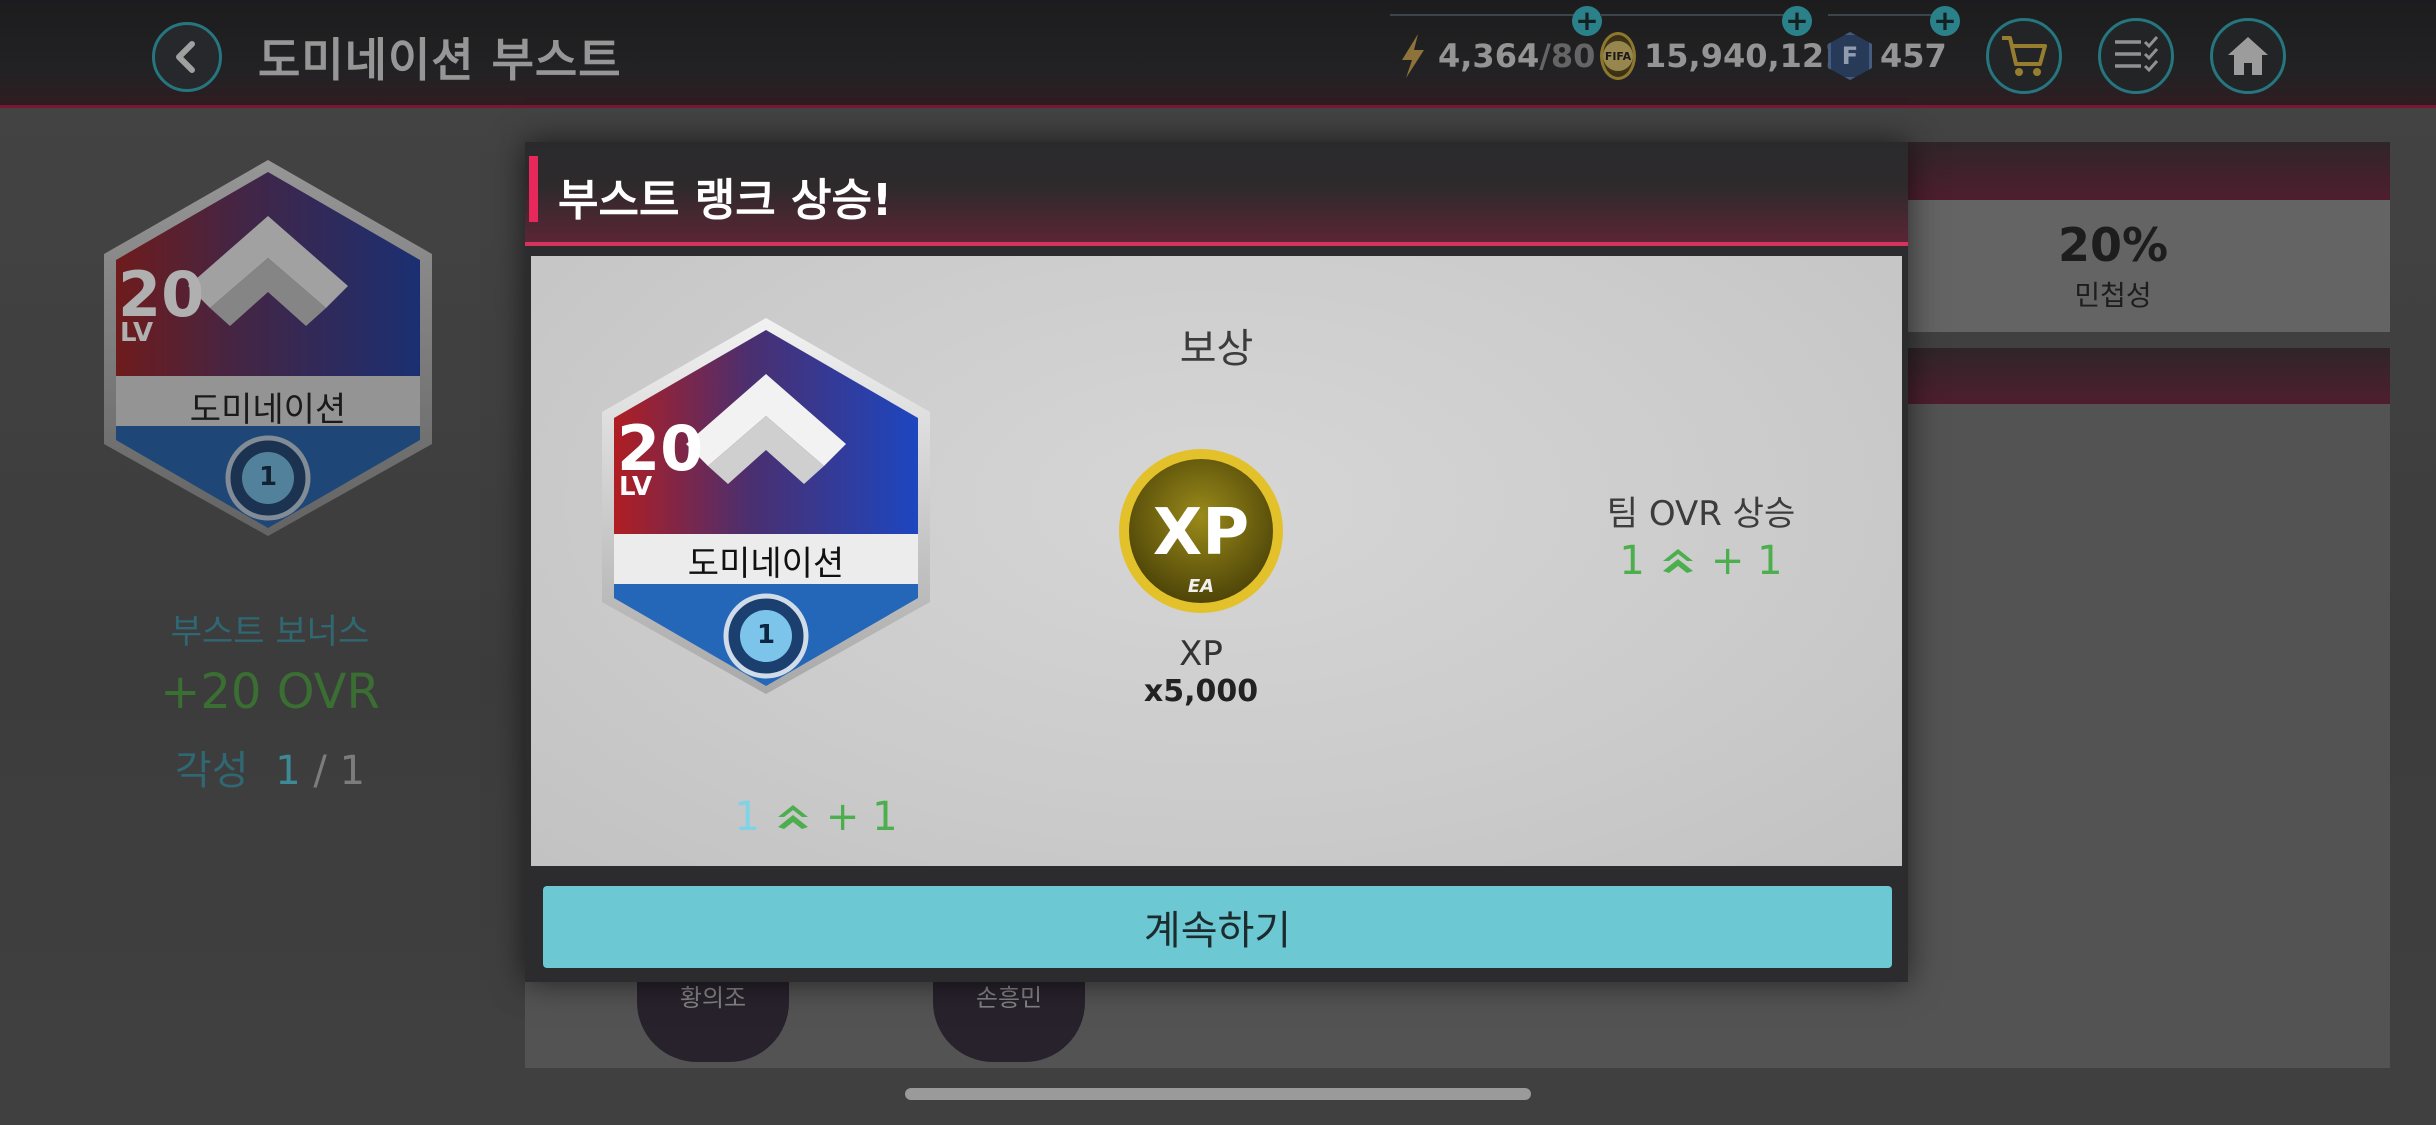  Describe the element at coordinates (766, 564) in the screenshot. I see `badge-name: 도미네이션` at that location.